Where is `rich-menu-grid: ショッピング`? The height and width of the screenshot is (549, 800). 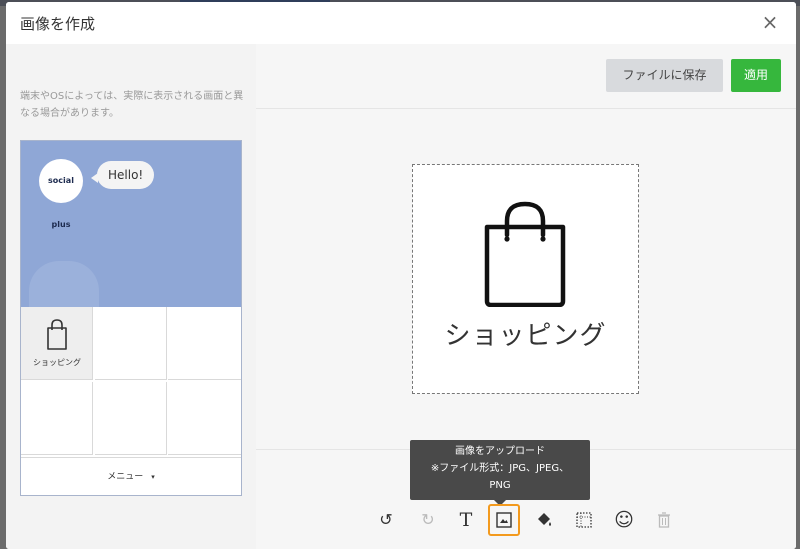 rich-menu-grid: ショッピング is located at coordinates (131, 381).